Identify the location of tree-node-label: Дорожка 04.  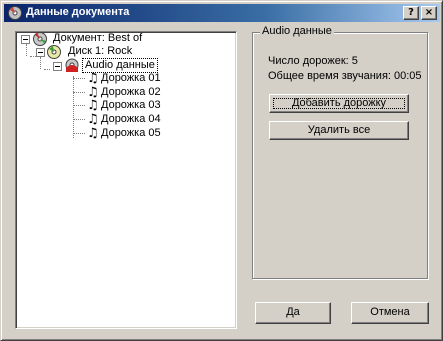
(131, 119).